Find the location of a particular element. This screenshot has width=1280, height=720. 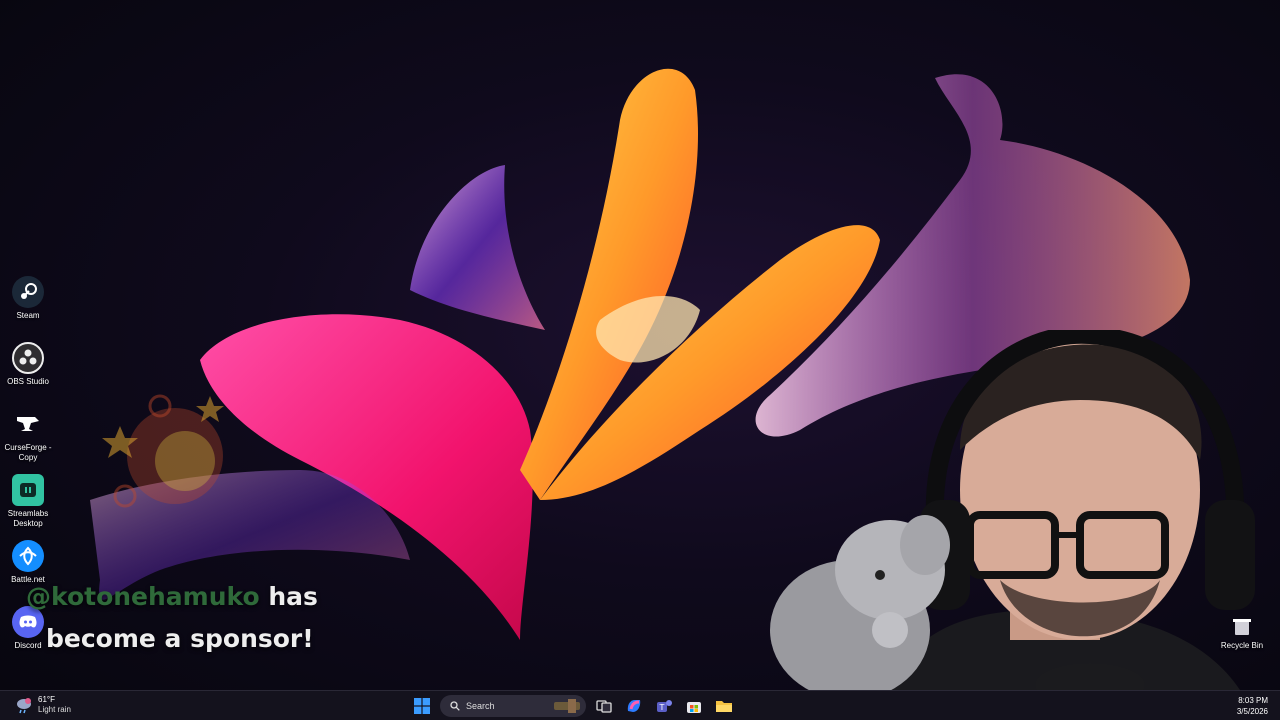

taskbar-clock: 8:03 PM 3/5/2026 is located at coordinates (1252, 706).